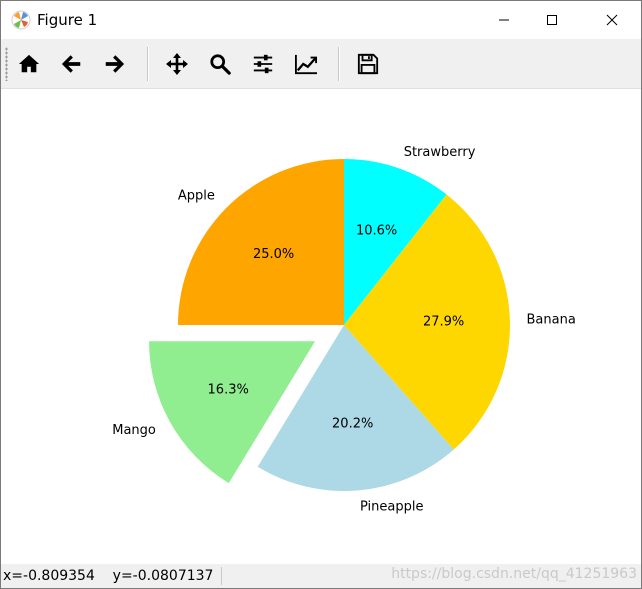  I want to click on arrow-left-icon, so click(71, 64).